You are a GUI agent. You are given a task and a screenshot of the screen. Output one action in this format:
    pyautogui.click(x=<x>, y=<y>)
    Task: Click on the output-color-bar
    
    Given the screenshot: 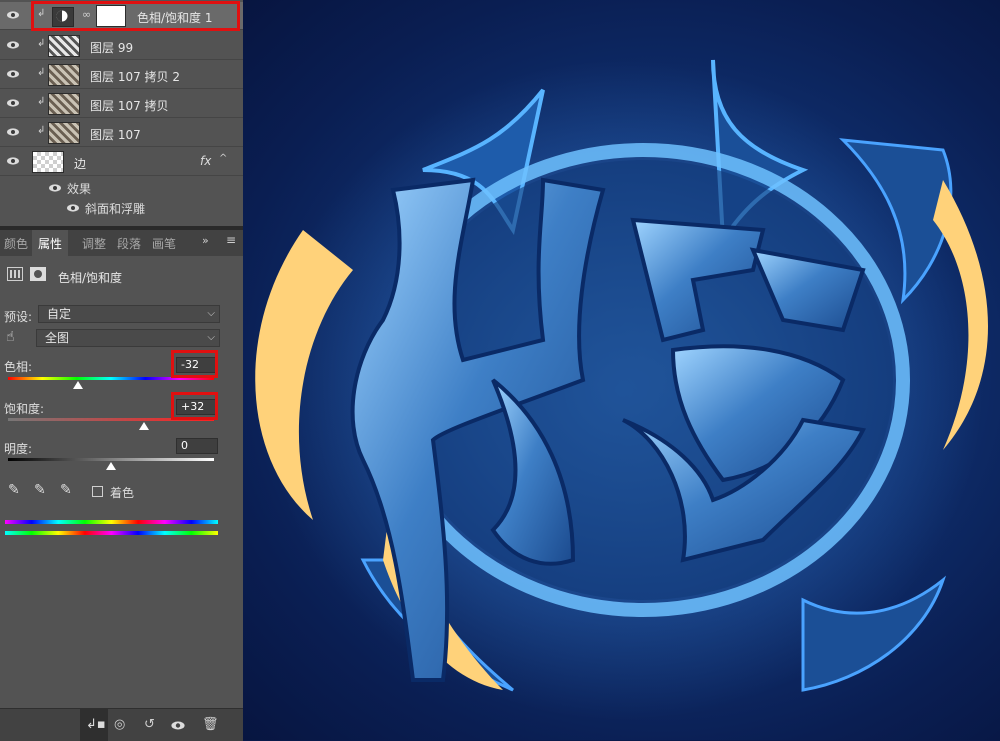 What is the action you would take?
    pyautogui.click(x=111, y=533)
    